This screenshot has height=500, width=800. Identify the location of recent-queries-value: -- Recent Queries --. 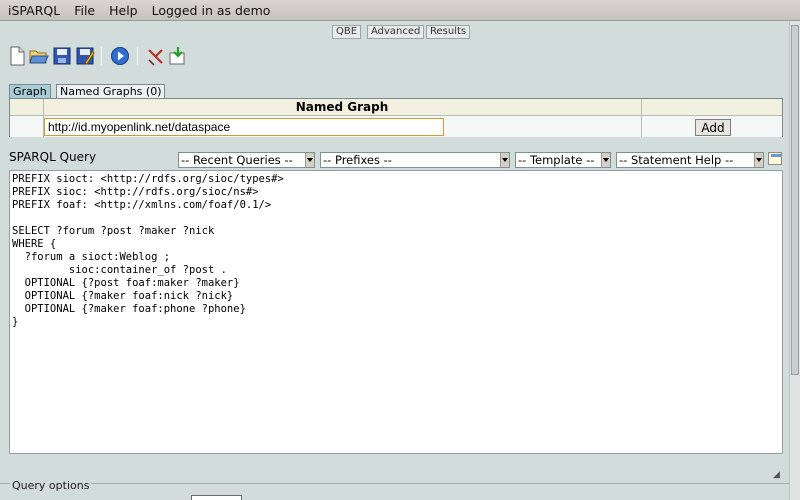
(237, 160).